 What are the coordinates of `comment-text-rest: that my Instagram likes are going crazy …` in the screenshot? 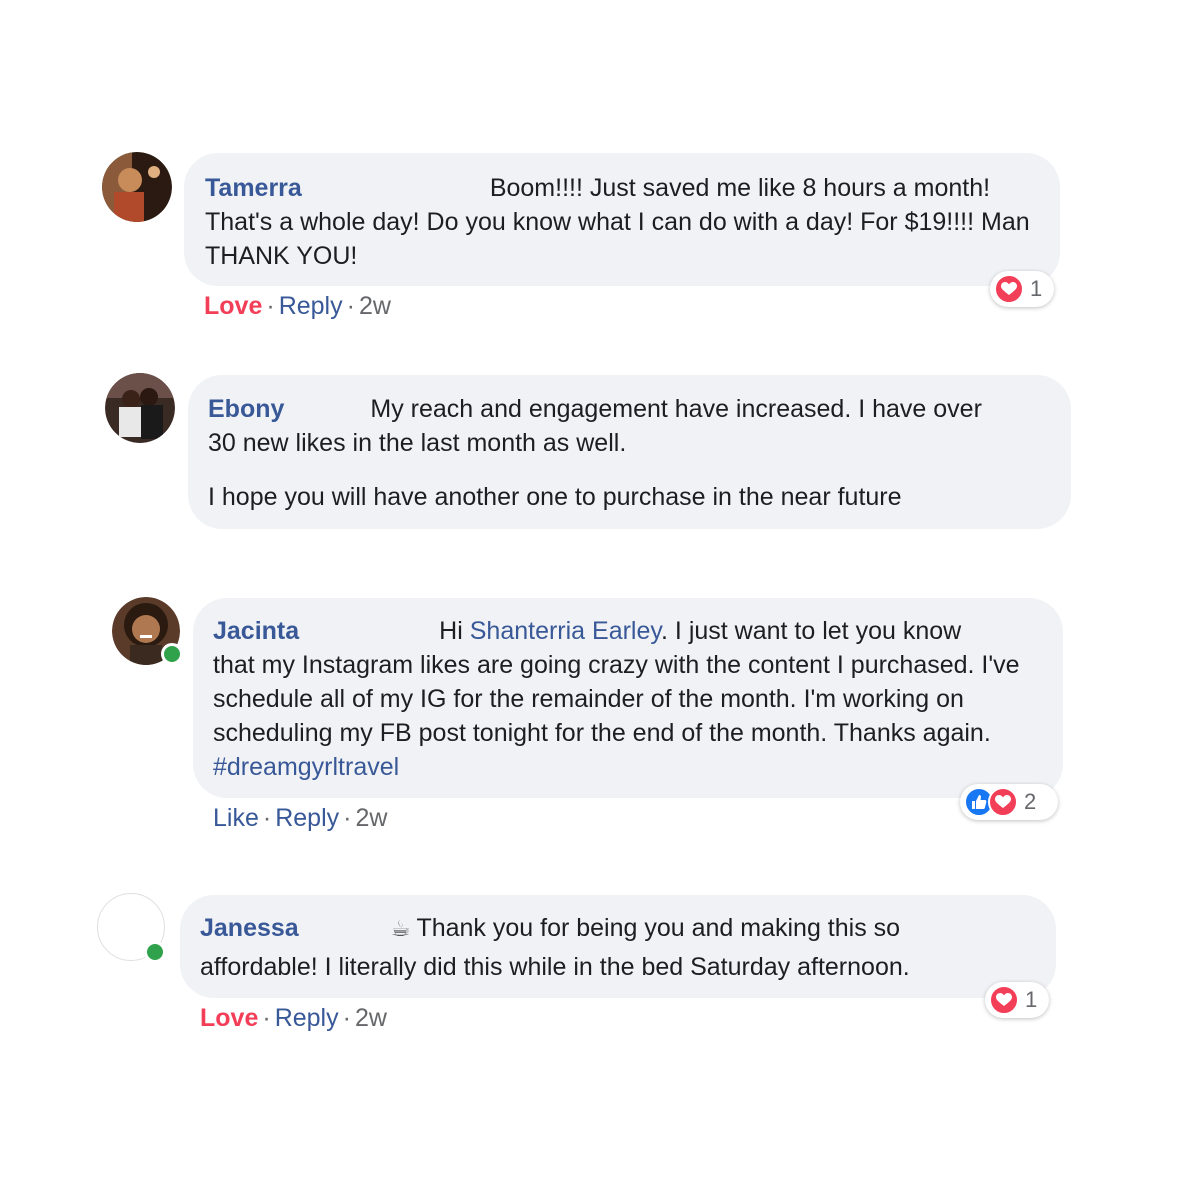 It's located at (616, 699).